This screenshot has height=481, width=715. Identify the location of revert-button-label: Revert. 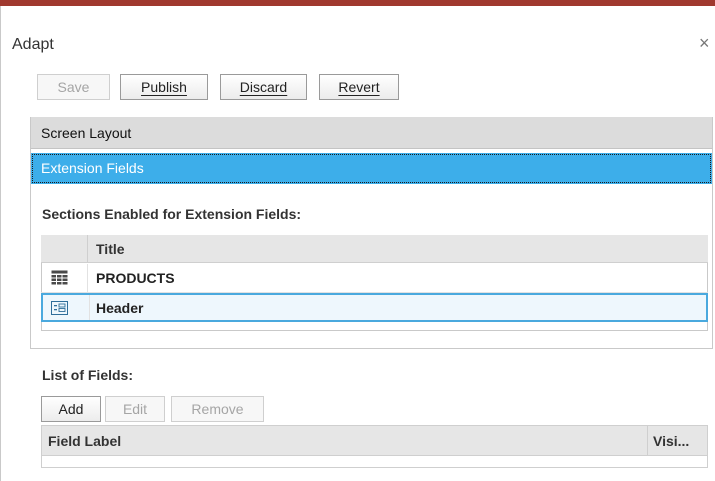
(359, 87).